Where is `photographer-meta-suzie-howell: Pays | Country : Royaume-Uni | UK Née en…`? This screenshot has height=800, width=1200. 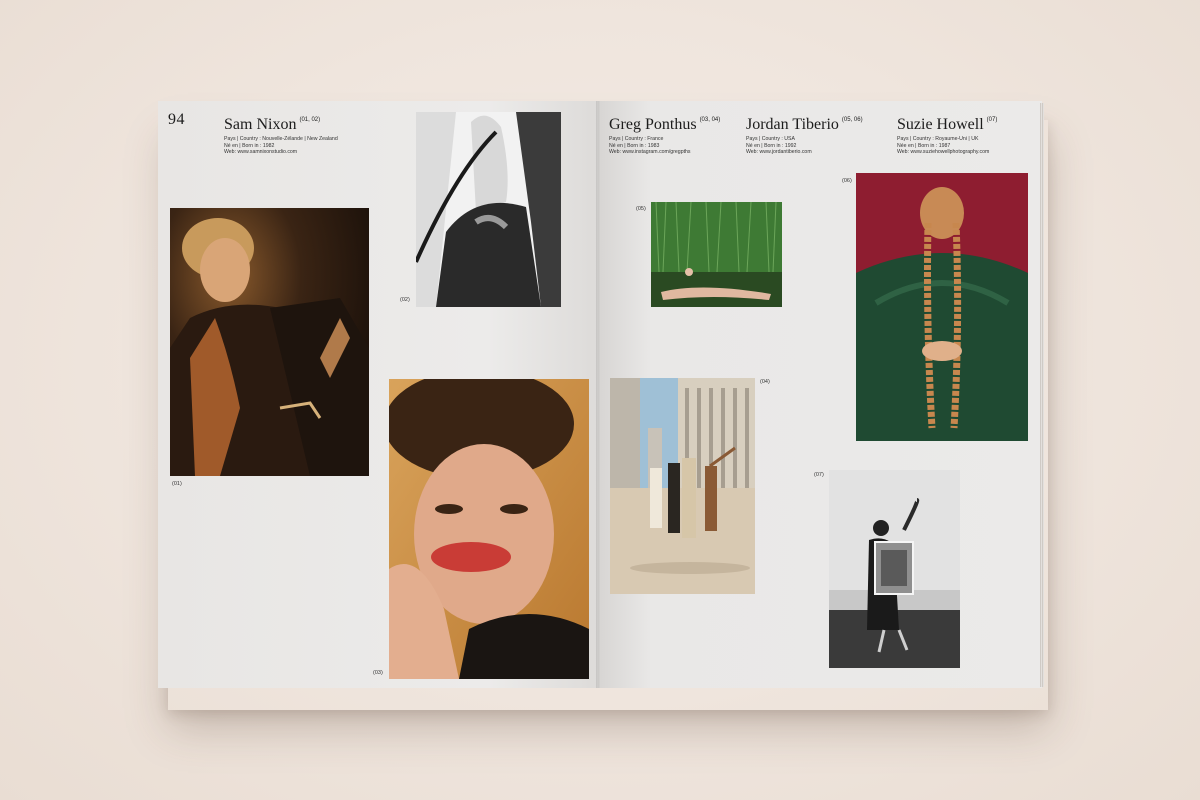 photographer-meta-suzie-howell: Pays | Country : Royaume-Uni | UK Née en… is located at coordinates (943, 146).